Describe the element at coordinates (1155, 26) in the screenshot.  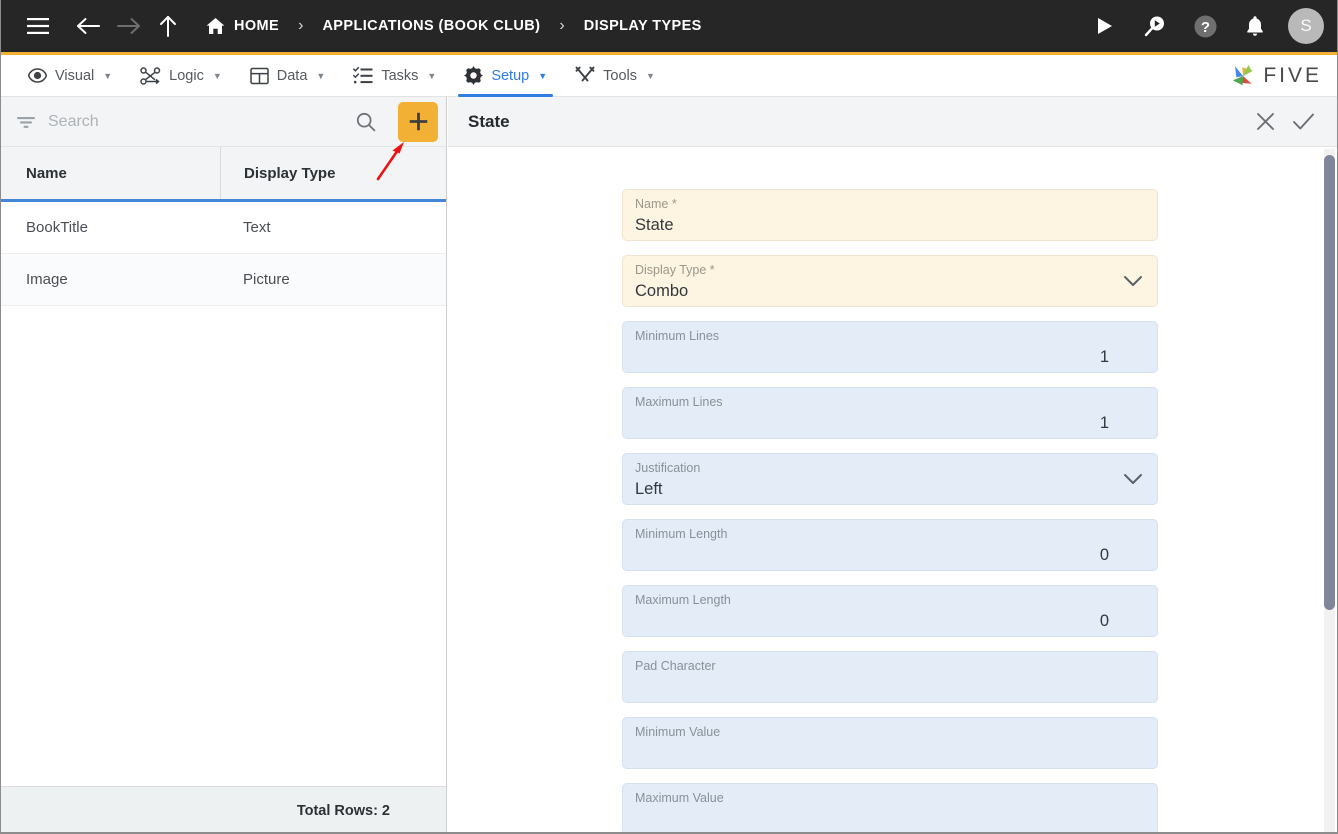
I see `video-search-icon` at that location.